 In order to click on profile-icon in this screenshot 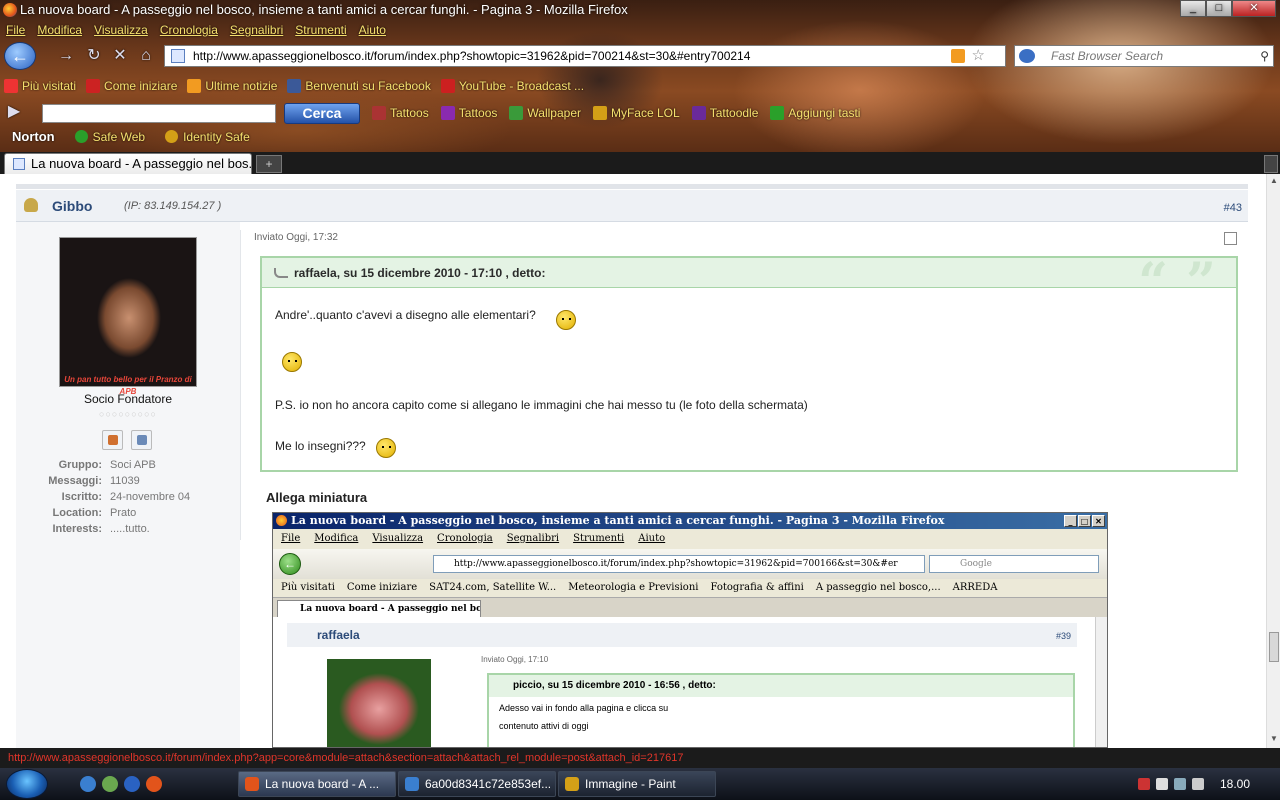, I will do `click(112, 440)`.